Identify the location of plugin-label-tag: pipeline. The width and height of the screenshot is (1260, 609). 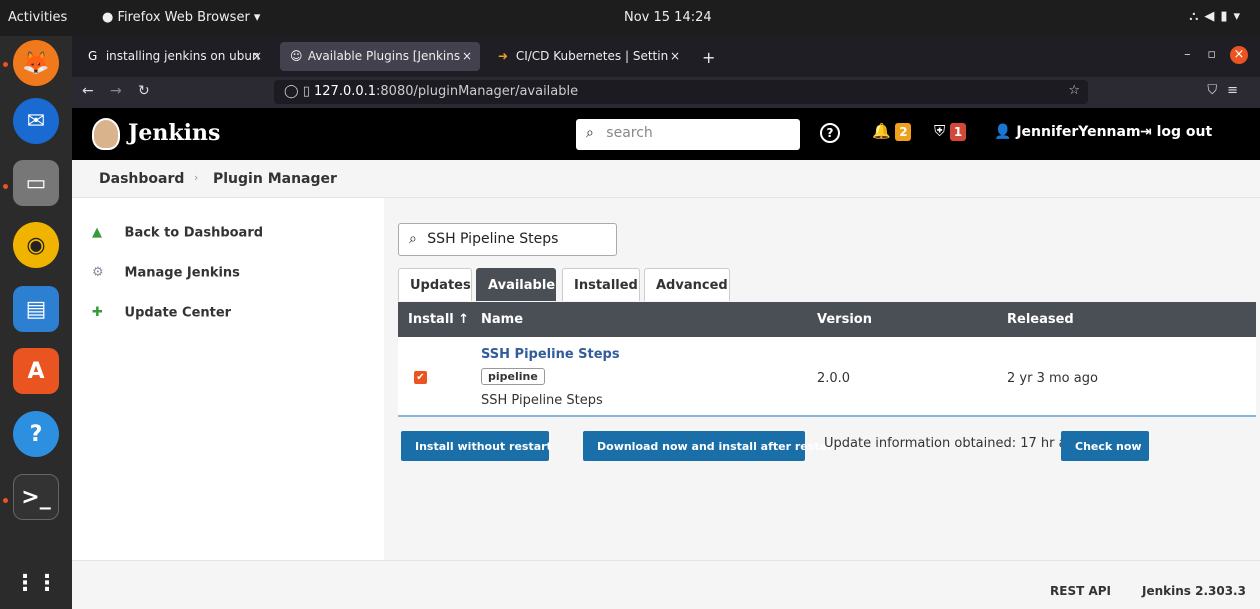
(513, 376).